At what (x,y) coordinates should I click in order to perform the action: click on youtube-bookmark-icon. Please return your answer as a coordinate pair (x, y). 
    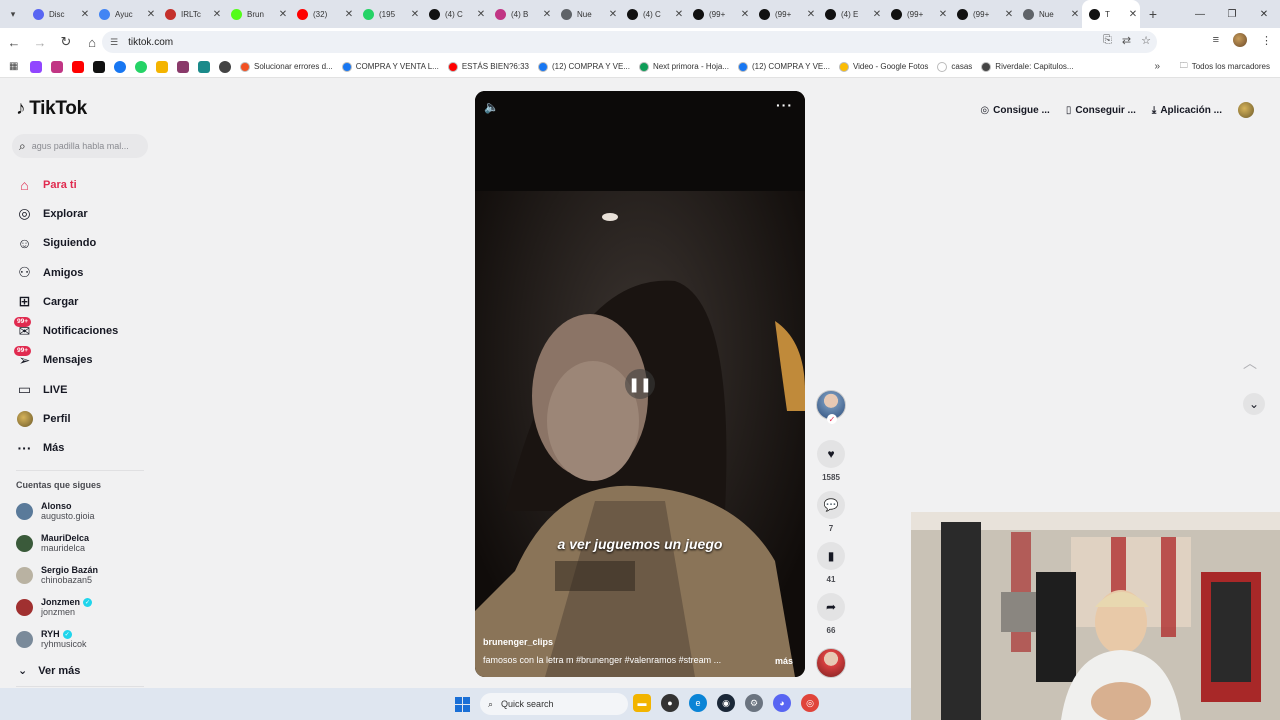
    Looking at the image, I should click on (78, 66).